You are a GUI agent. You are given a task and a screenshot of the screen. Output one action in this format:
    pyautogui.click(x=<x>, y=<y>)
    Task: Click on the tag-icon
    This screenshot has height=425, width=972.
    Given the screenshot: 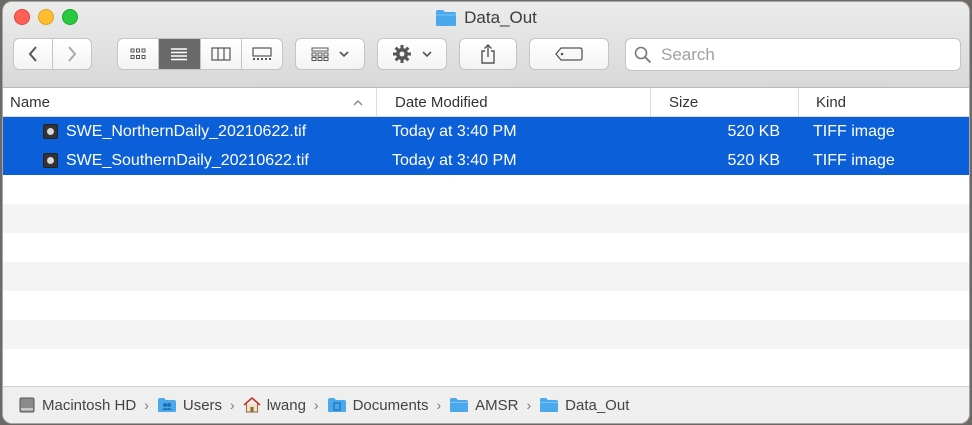 What is the action you would take?
    pyautogui.click(x=569, y=54)
    